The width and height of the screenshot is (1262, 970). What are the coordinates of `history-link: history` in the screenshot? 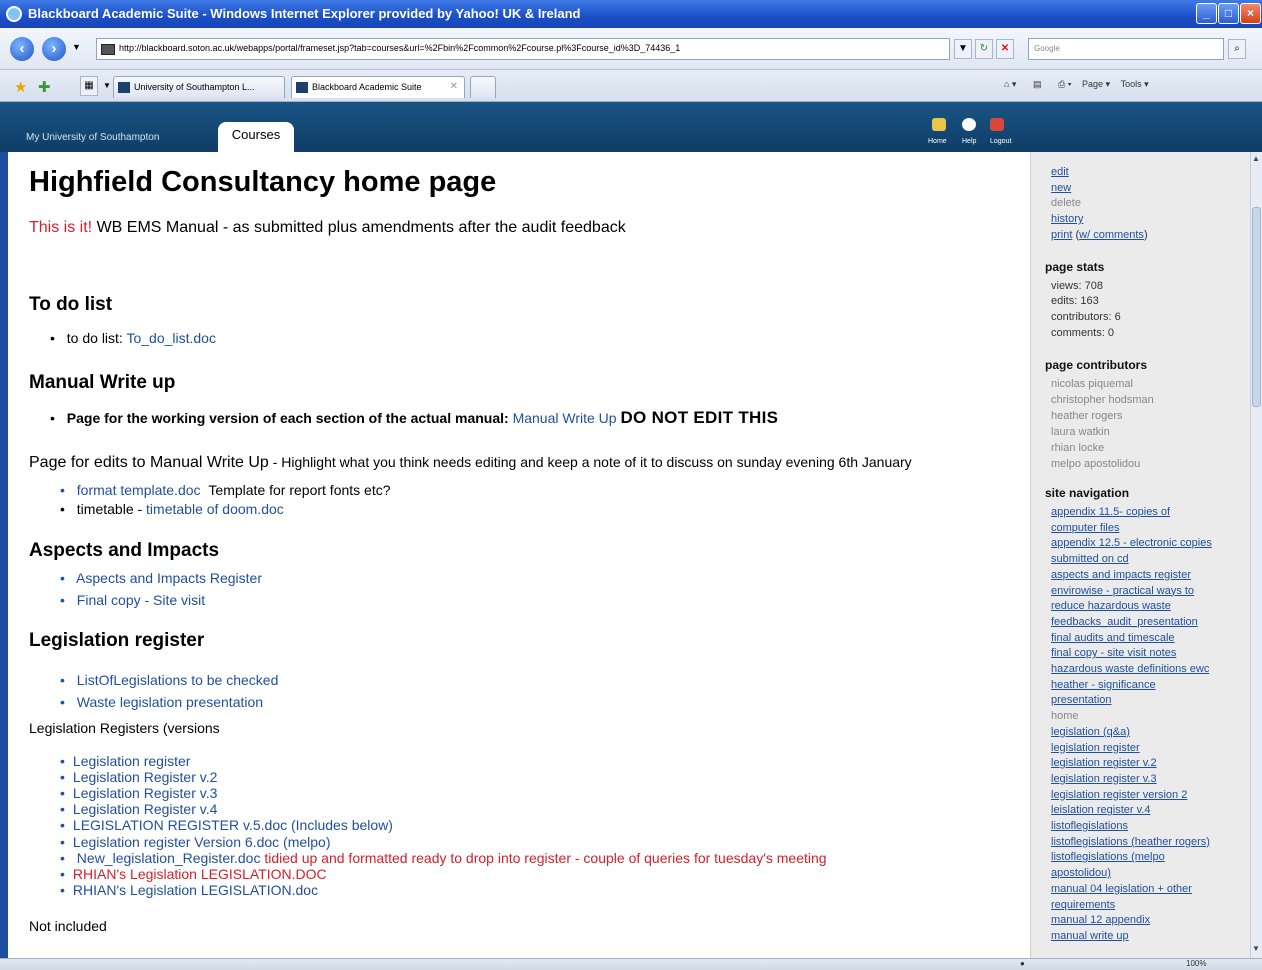 It's located at (1067, 219).